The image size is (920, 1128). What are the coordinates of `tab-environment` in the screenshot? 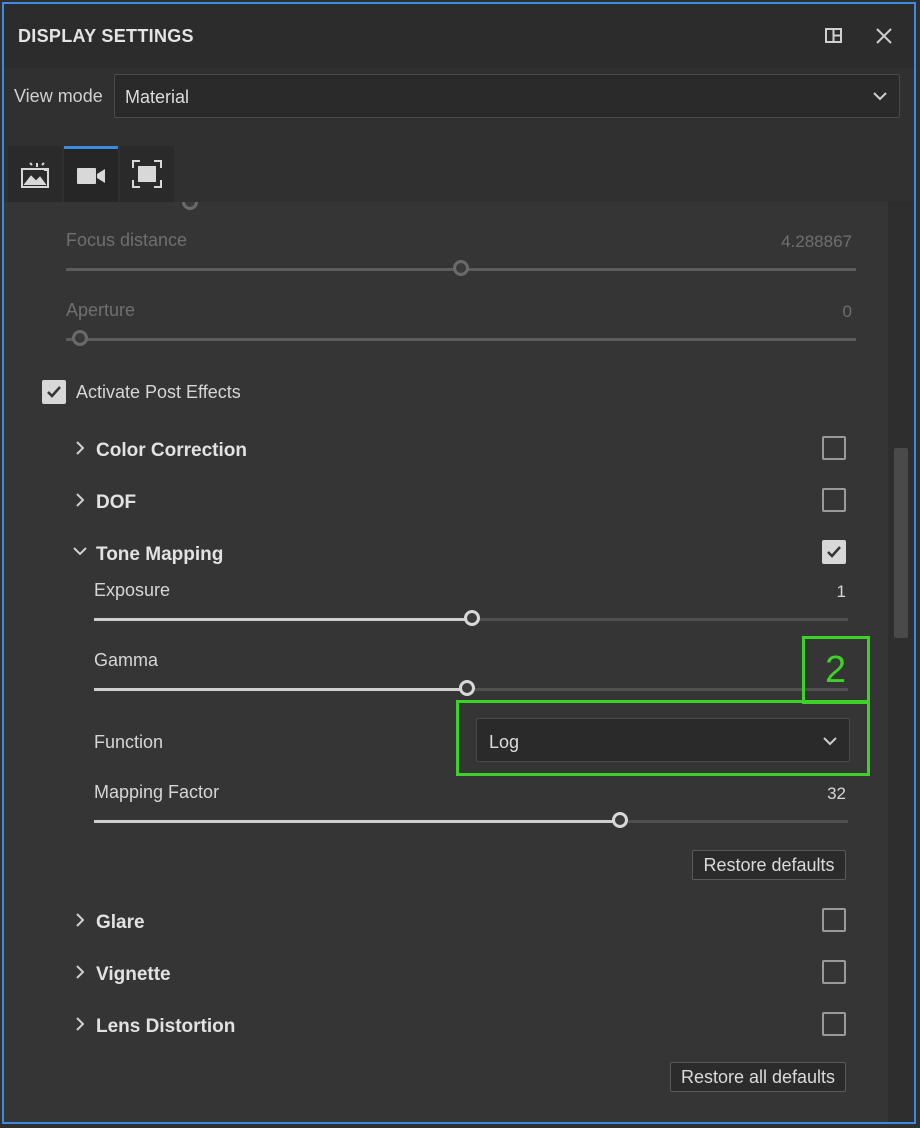 It's located at (35, 174).